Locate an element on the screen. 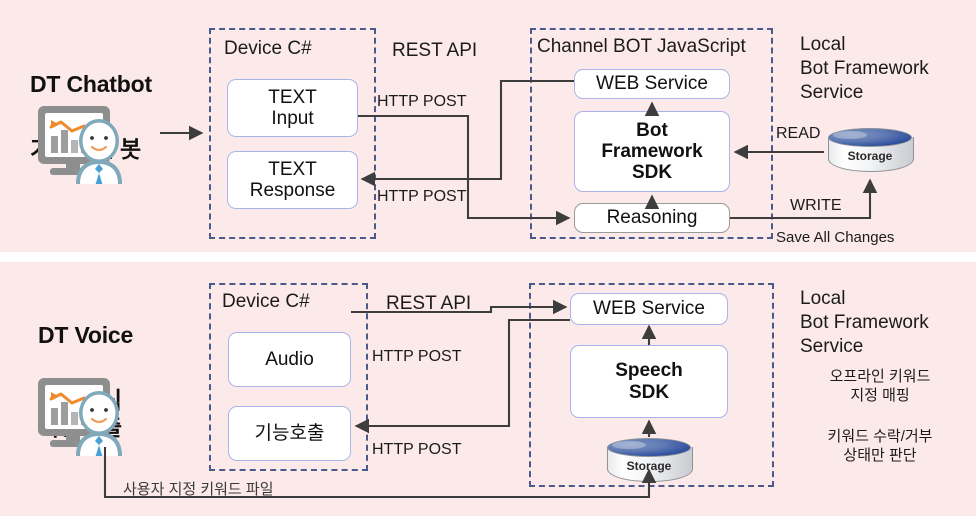 The image size is (976, 516). function-call-label: 기능호출 is located at coordinates (289, 433).